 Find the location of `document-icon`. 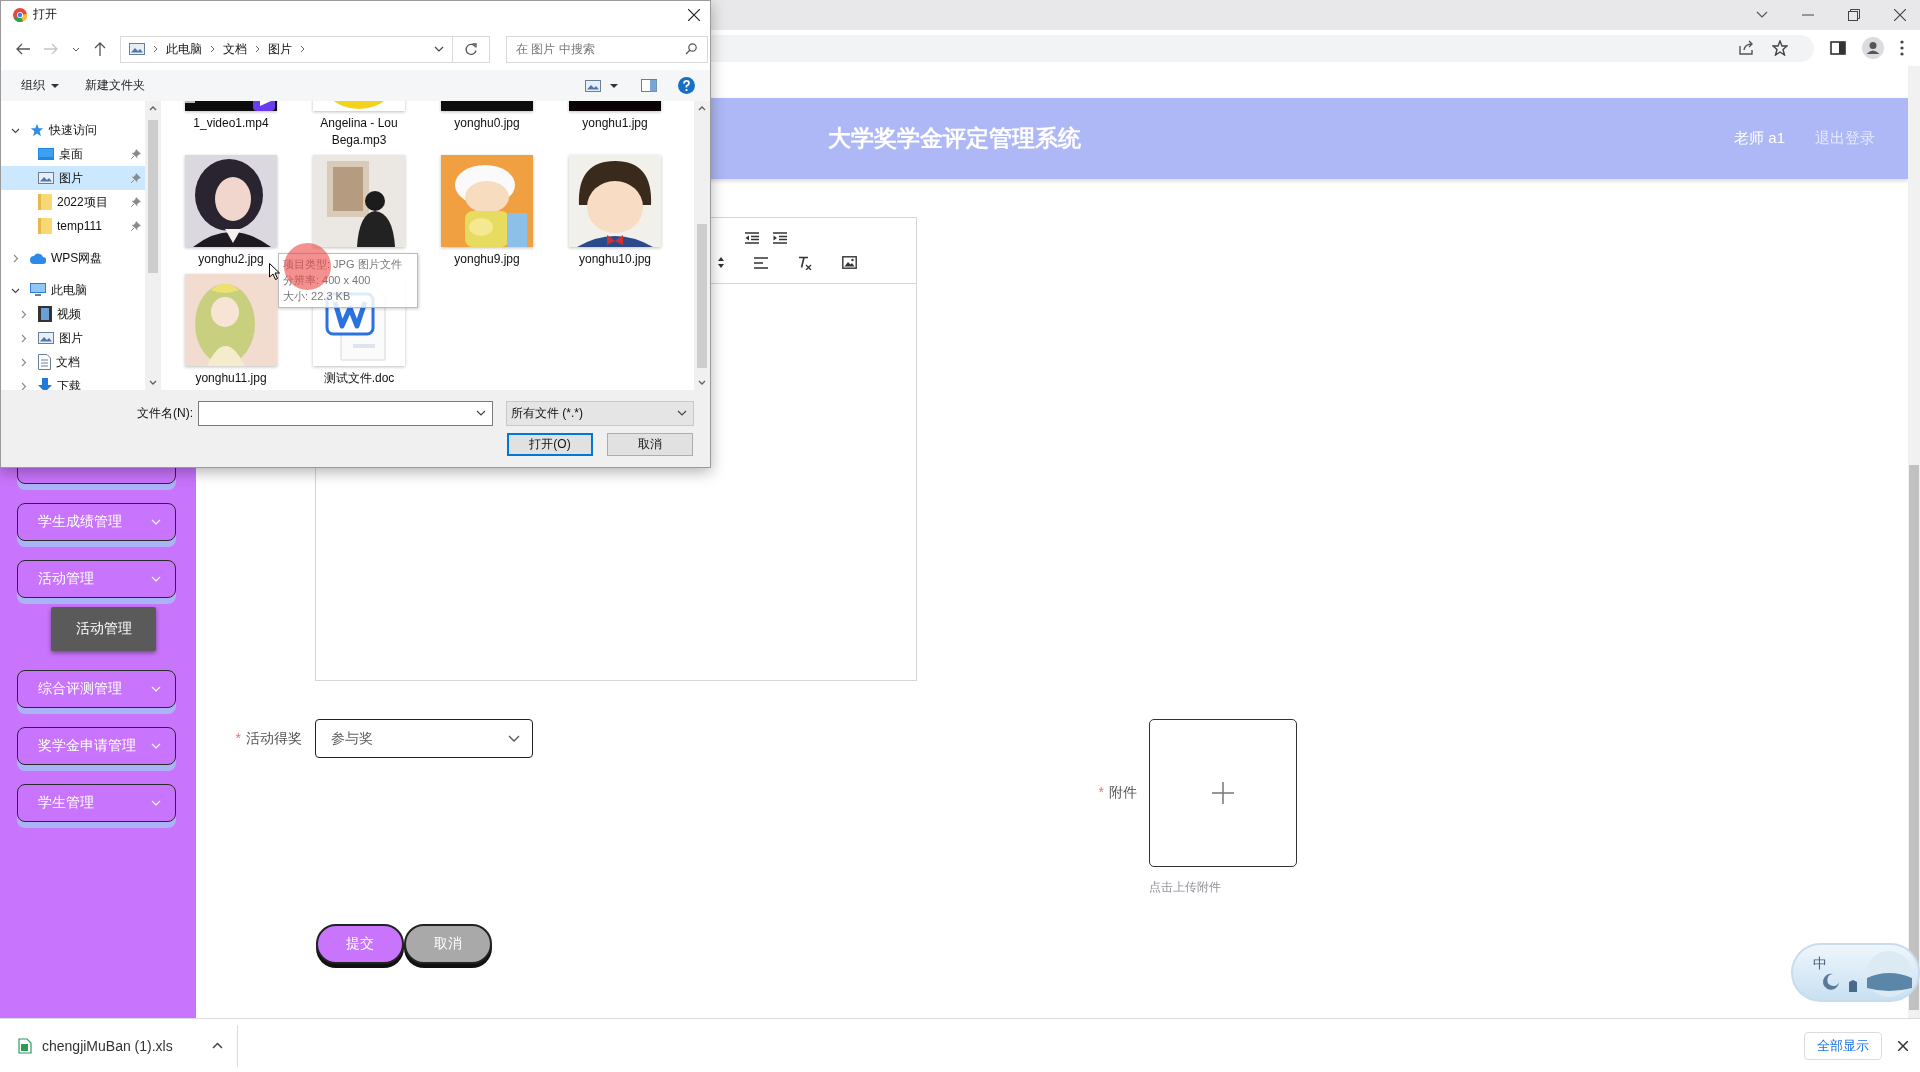

document-icon is located at coordinates (44, 362).